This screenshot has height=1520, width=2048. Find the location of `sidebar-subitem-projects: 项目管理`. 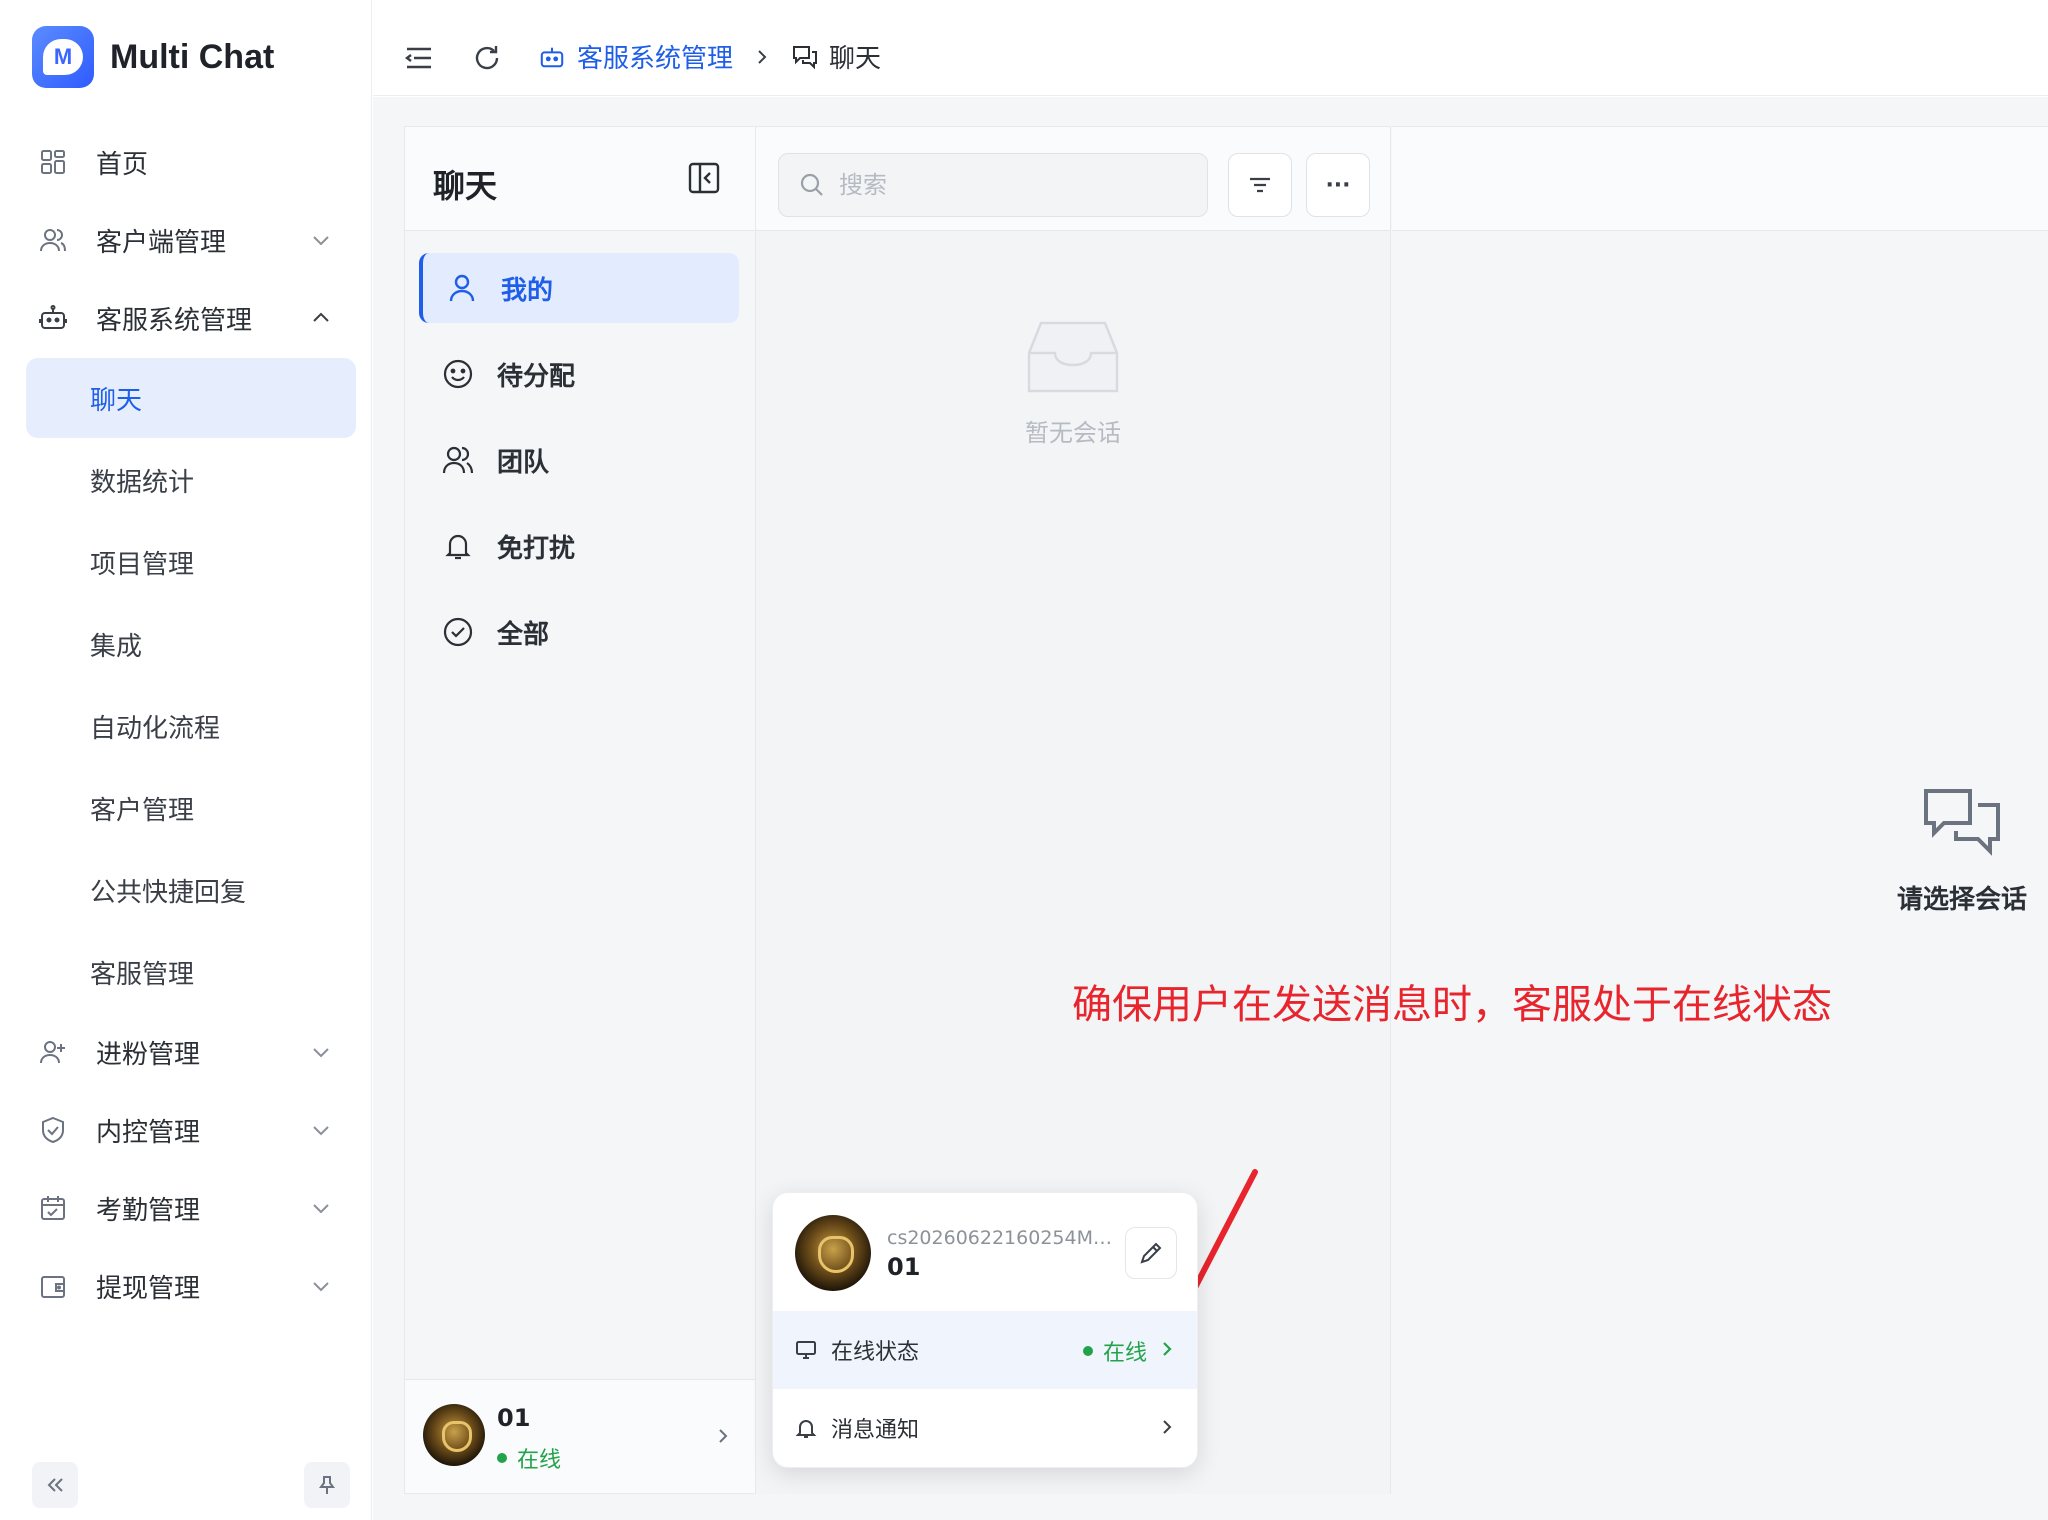

sidebar-subitem-projects: 项目管理 is located at coordinates (191, 562).